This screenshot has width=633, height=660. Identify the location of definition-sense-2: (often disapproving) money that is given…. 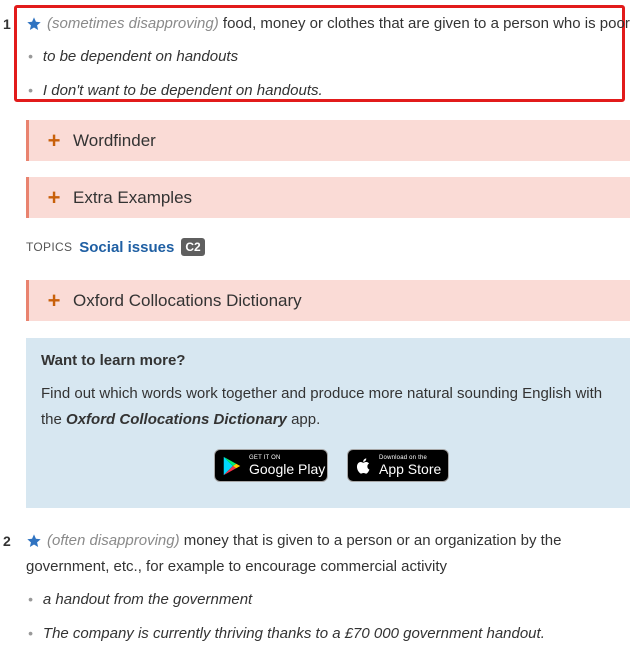
(306, 554).